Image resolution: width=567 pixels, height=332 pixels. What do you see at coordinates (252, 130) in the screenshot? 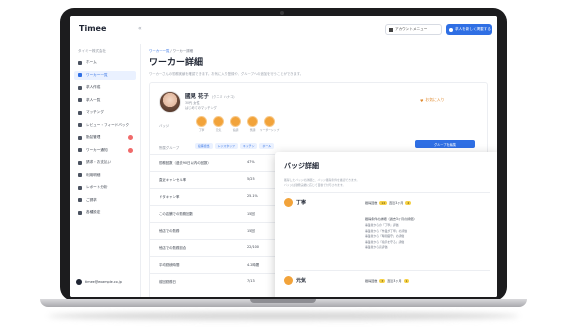
I see `badge-label: 笑顔` at bounding box center [252, 130].